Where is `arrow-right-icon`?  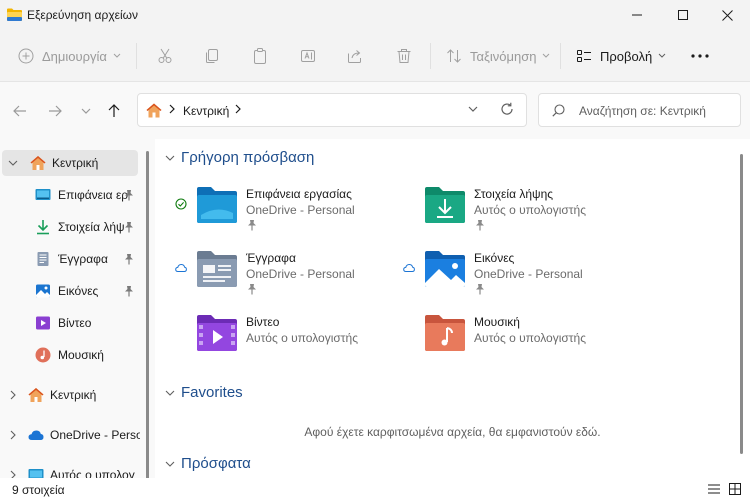
arrow-right-icon is located at coordinates (55, 111).